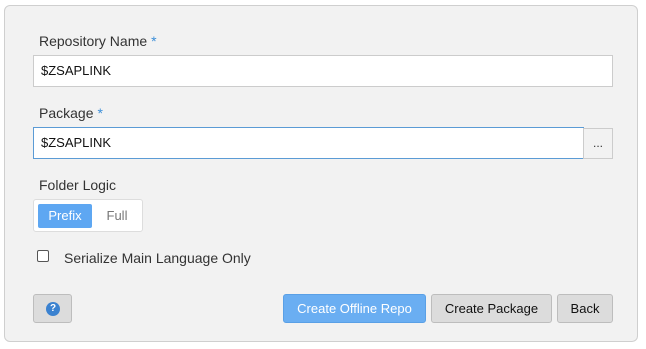 This screenshot has width=646, height=349. What do you see at coordinates (66, 113) in the screenshot?
I see `package-label-text: Package` at bounding box center [66, 113].